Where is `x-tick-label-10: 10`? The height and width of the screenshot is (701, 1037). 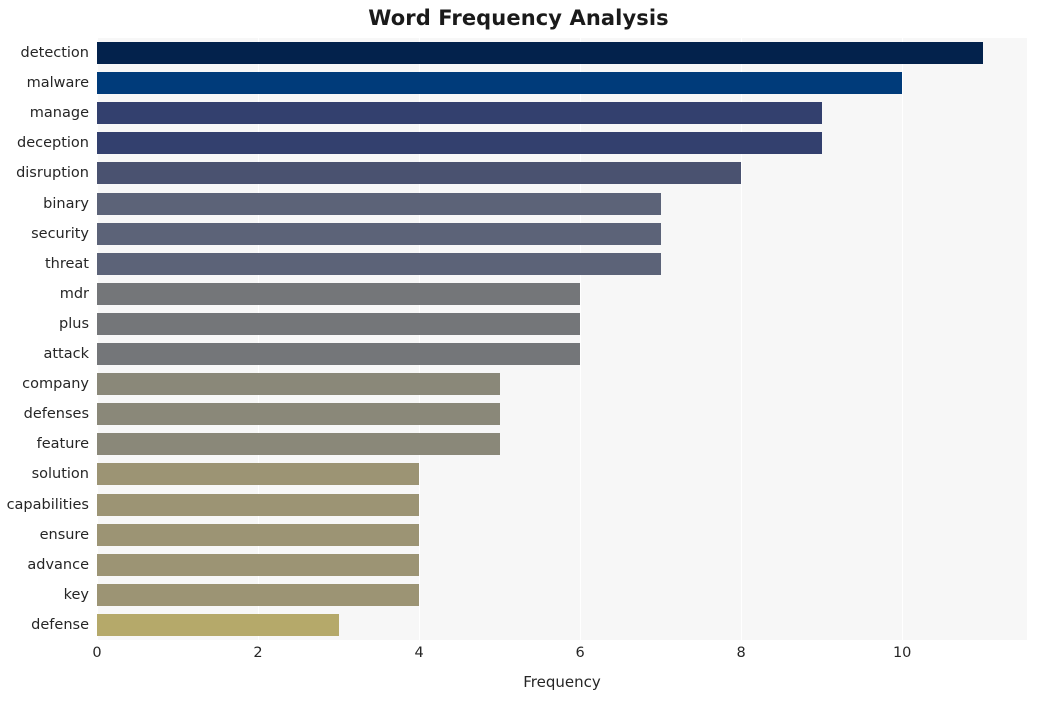
x-tick-label-10: 10 is located at coordinates (902, 653).